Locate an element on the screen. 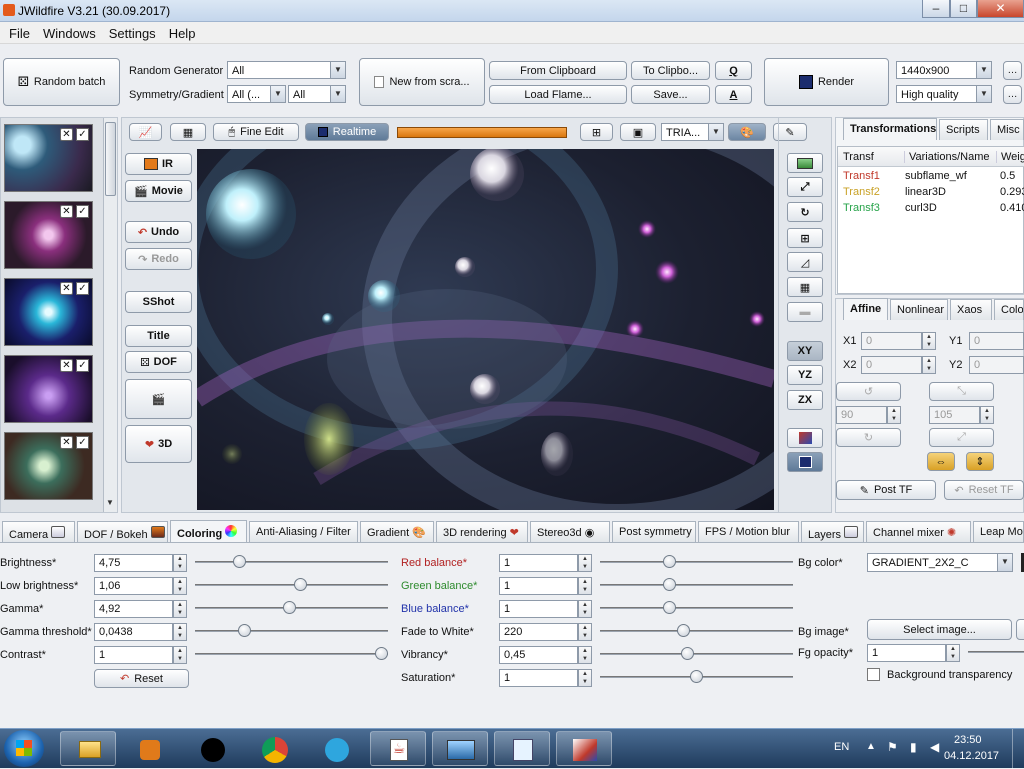 The width and height of the screenshot is (1024, 769). y2-field: 0 is located at coordinates (996, 365).